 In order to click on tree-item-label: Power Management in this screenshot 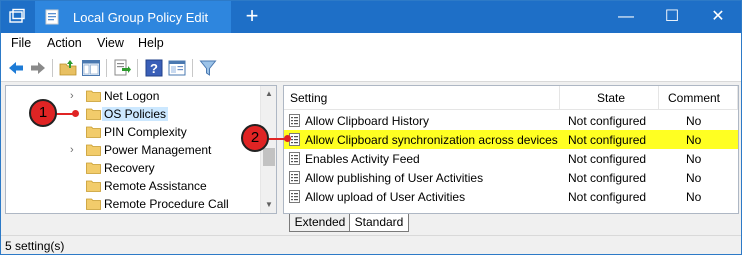, I will do `click(158, 150)`.